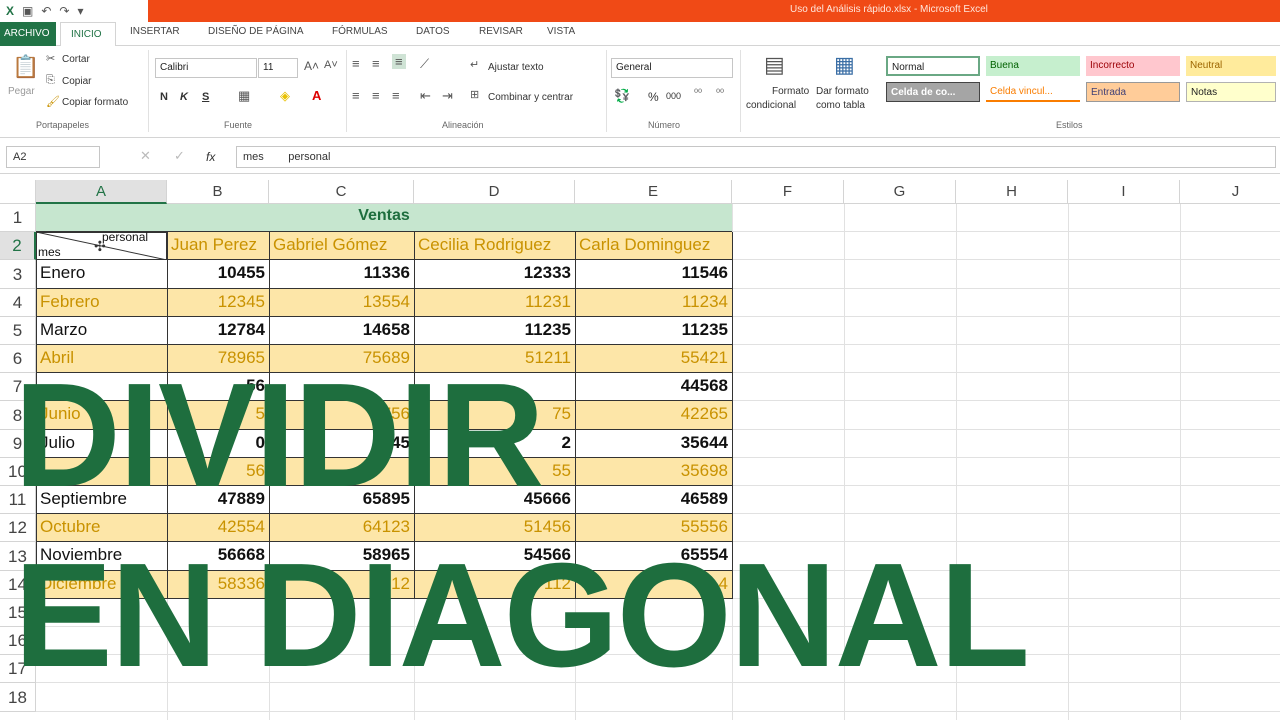 Image resolution: width=1280 pixels, height=720 pixels. Describe the element at coordinates (1012, 192) in the screenshot. I see `column-header-h: H` at that location.